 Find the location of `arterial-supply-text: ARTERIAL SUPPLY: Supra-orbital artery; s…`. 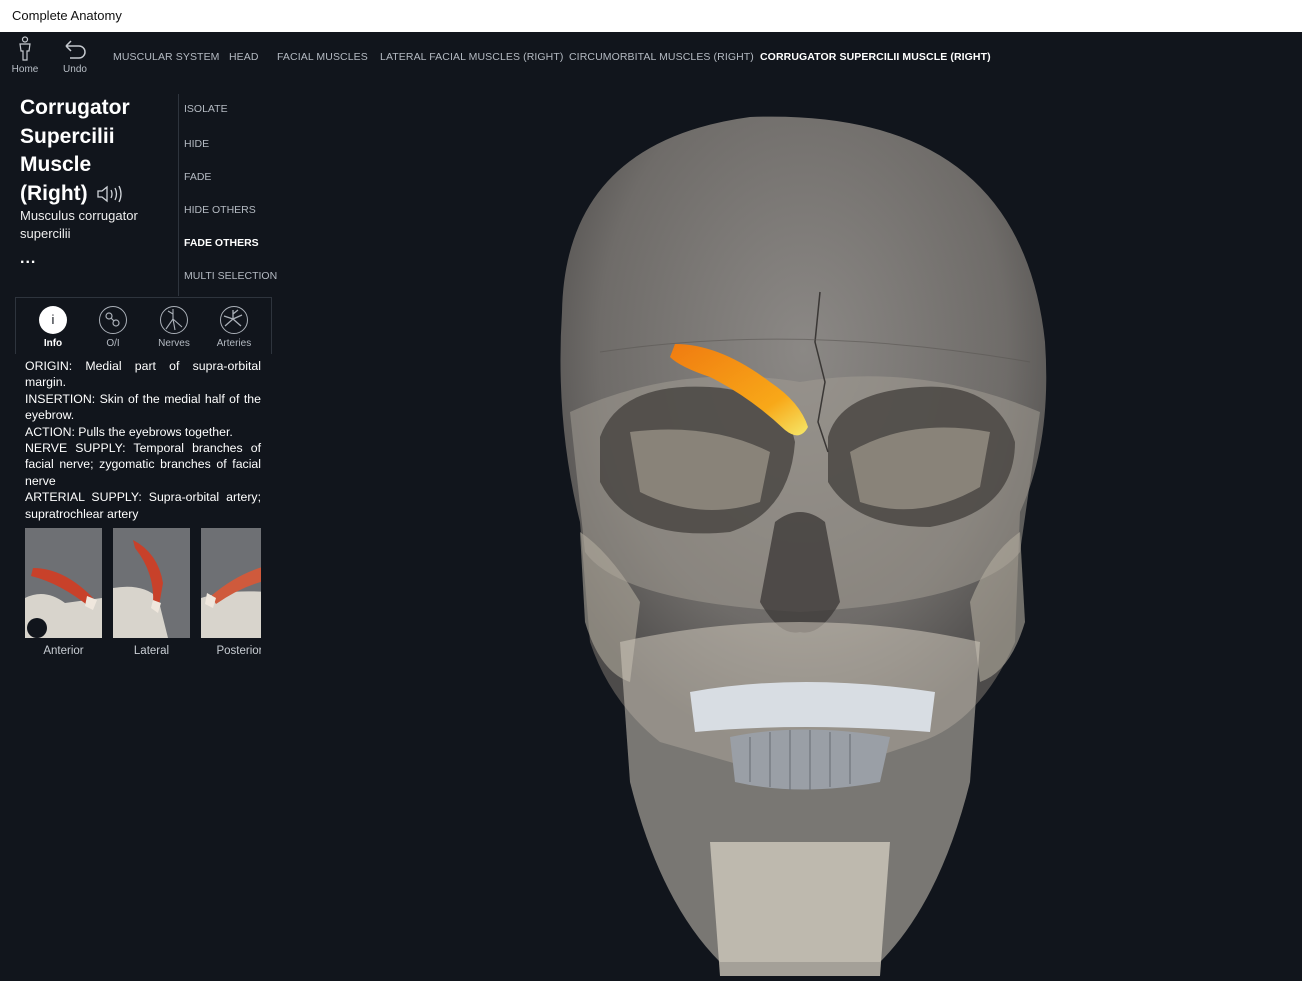

arterial-supply-text: ARTERIAL SUPPLY: Supra-orbital artery; s… is located at coordinates (143, 505).